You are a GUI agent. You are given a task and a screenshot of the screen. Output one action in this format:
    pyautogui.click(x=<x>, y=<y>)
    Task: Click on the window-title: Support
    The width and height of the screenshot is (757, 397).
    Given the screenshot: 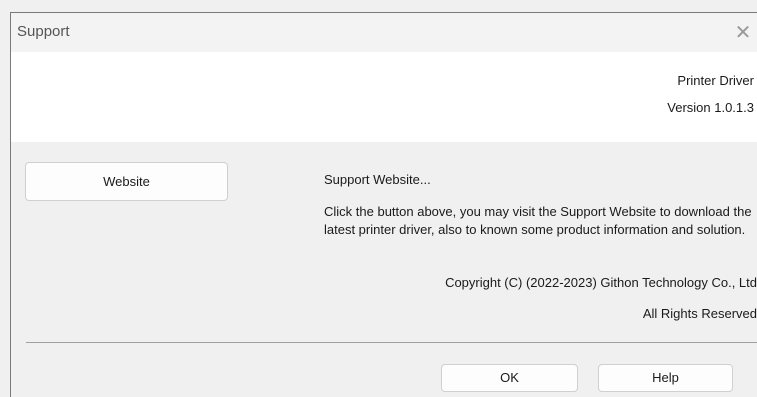 What is the action you would take?
    pyautogui.click(x=43, y=31)
    